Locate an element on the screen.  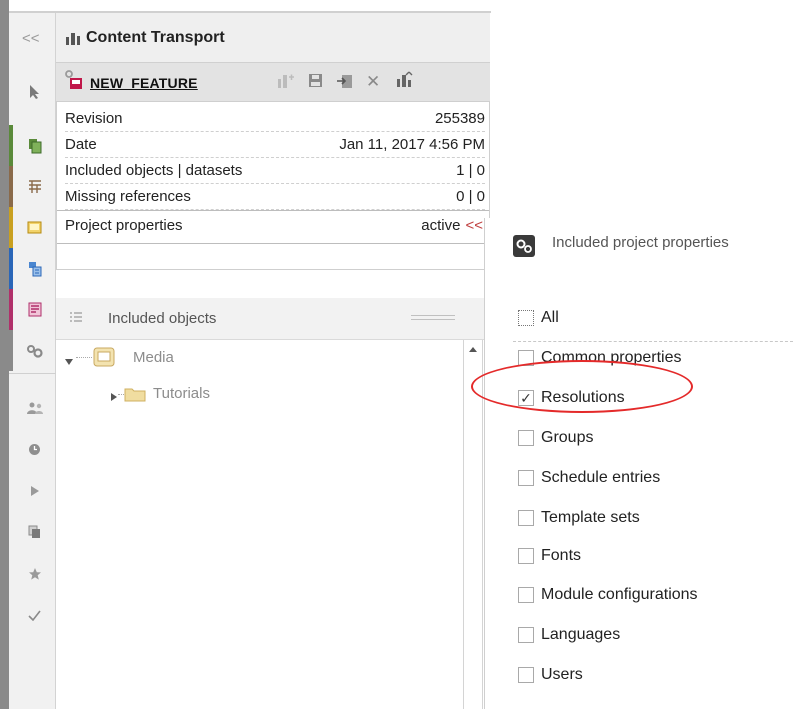
detail-value: active is located at coordinates (441, 225).